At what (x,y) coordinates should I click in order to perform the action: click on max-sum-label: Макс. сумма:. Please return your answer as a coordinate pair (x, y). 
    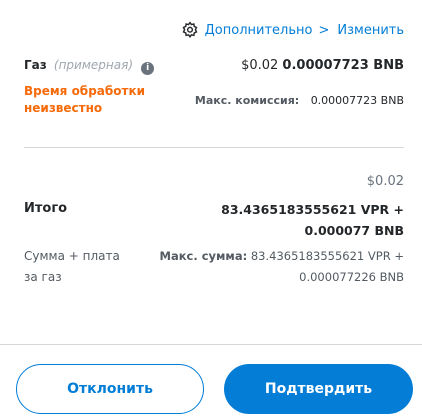
    Looking at the image, I should click on (203, 256).